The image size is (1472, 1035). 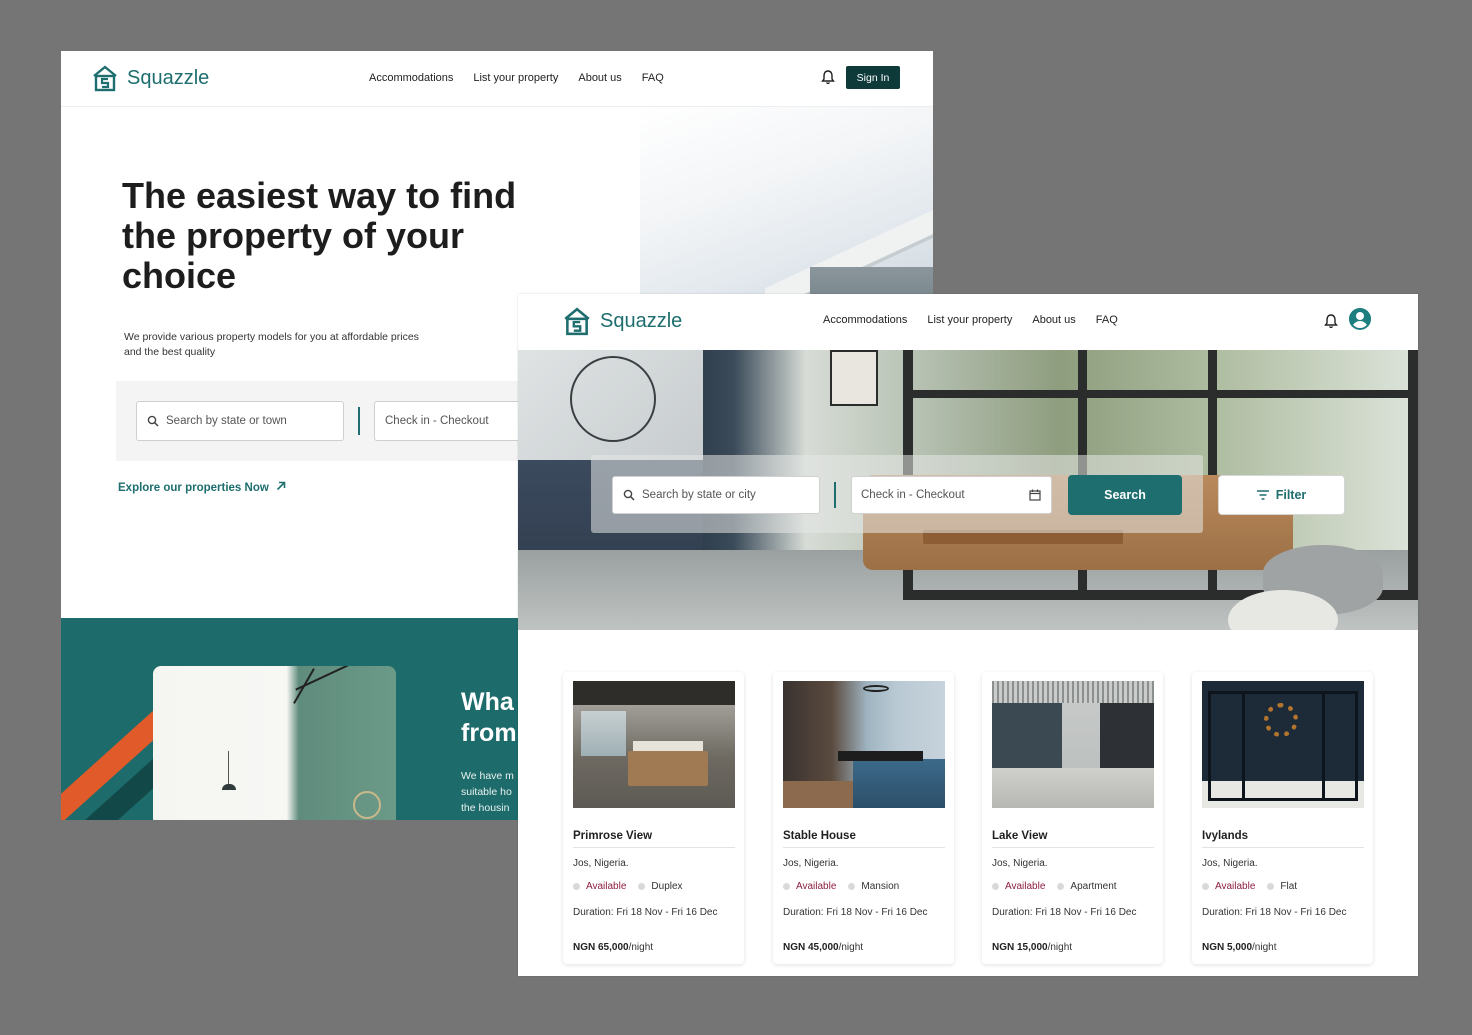 What do you see at coordinates (880, 886) in the screenshot?
I see `property-type: Mansion` at bounding box center [880, 886].